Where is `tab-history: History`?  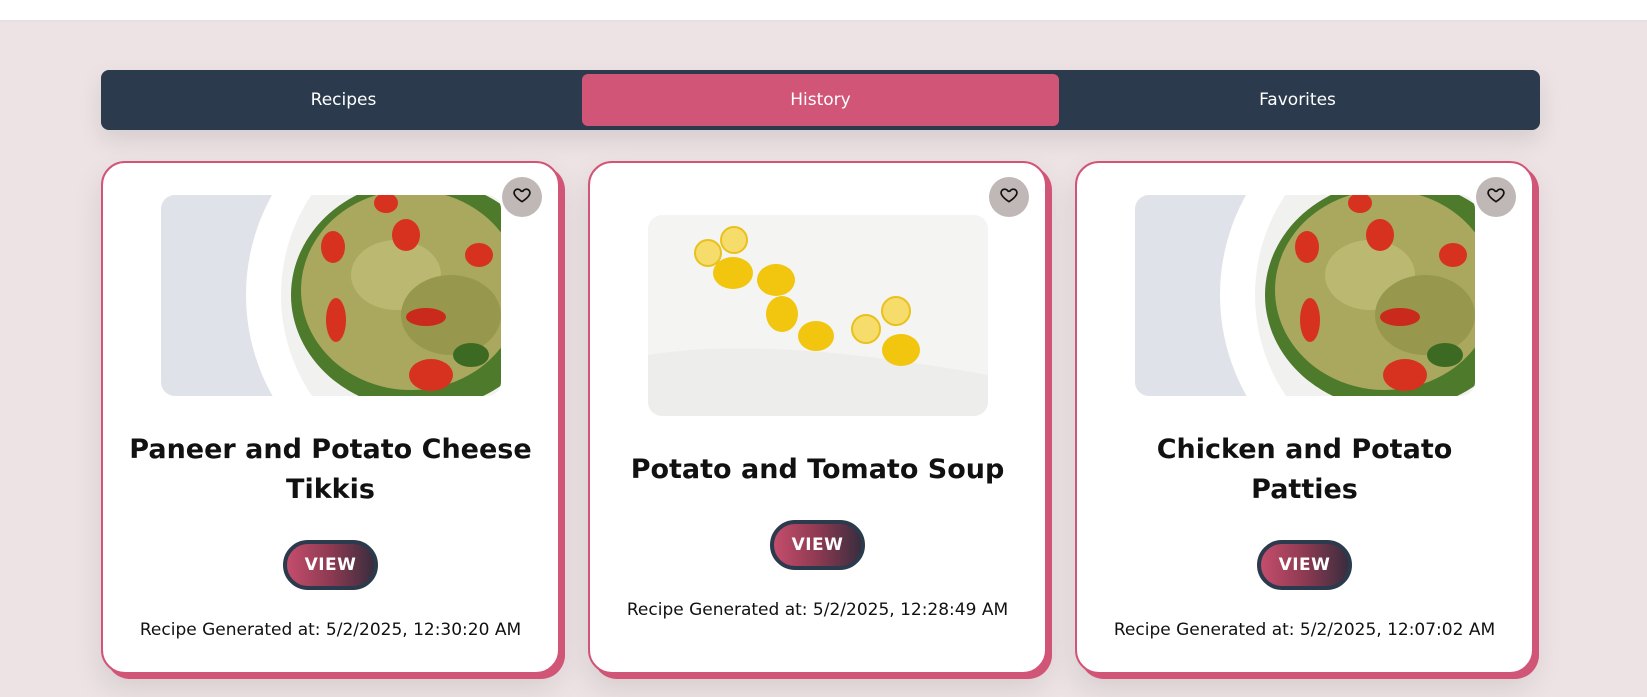
tab-history: History is located at coordinates (820, 100).